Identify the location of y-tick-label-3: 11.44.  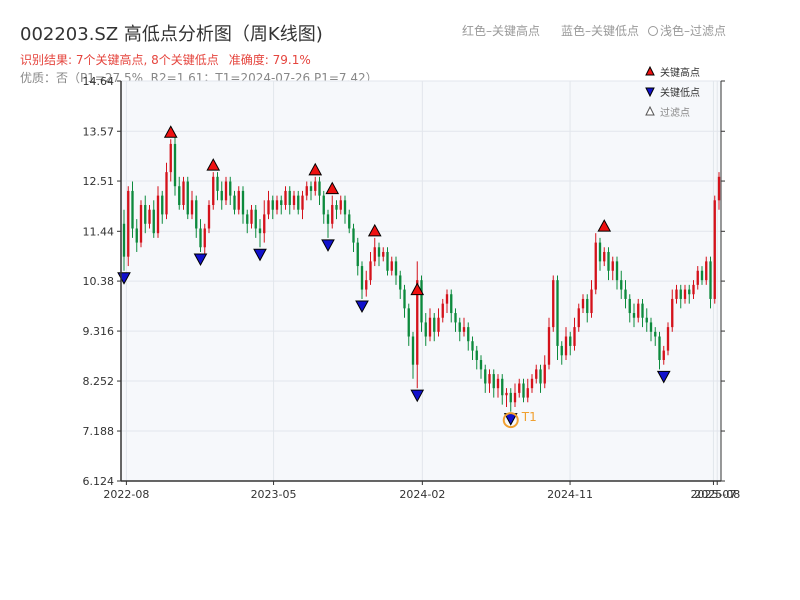
(99, 231).